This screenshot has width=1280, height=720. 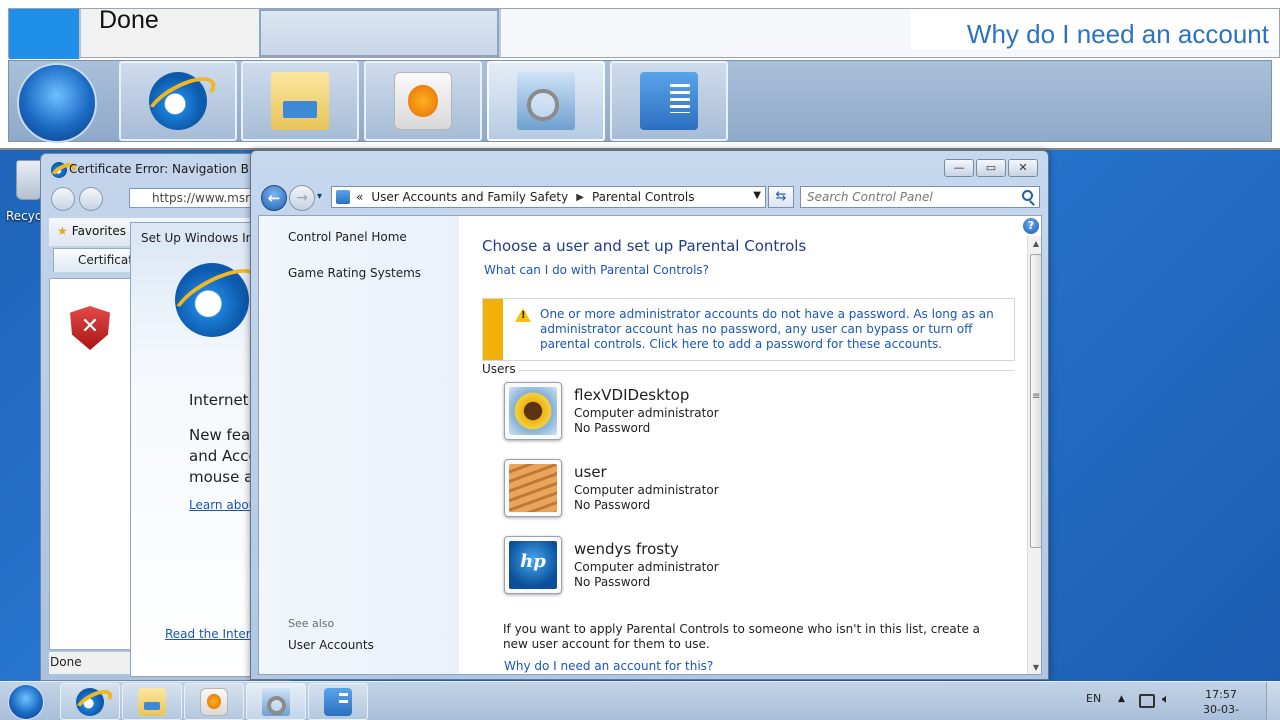 I want to click on favorites-button: ★ Favorites, so click(x=91, y=231).